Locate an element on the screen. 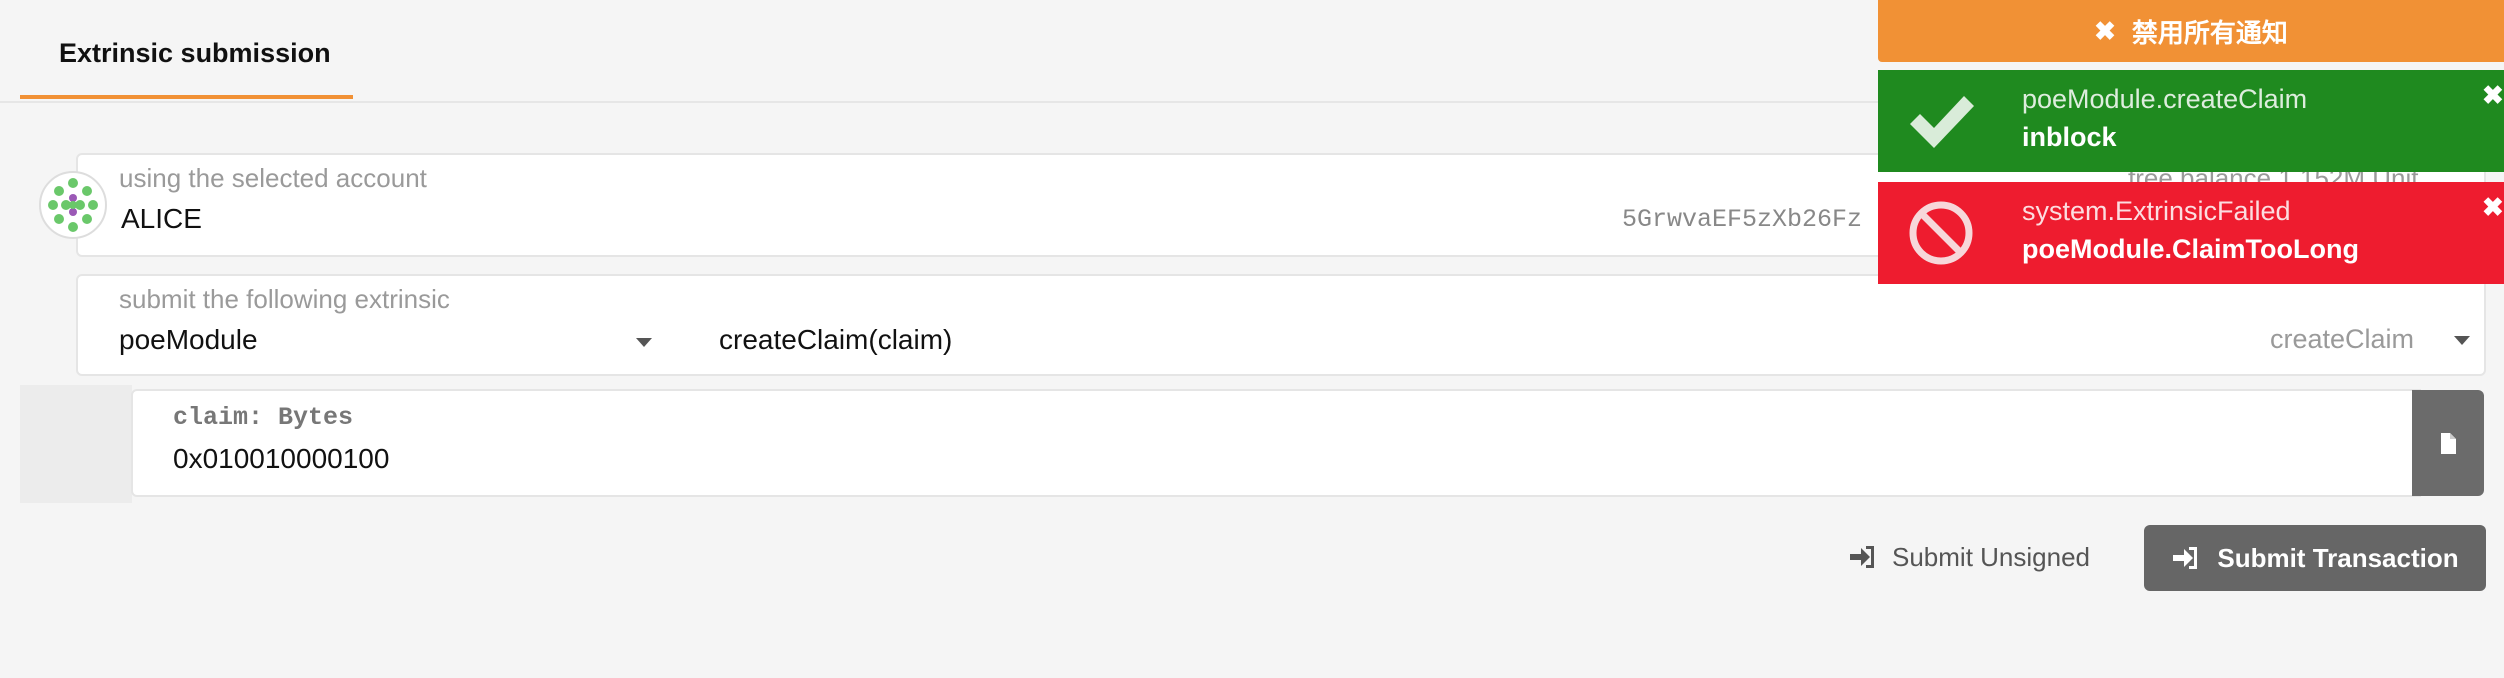  notification-title: system.ExtrinsicFailed is located at coordinates (2156, 211).